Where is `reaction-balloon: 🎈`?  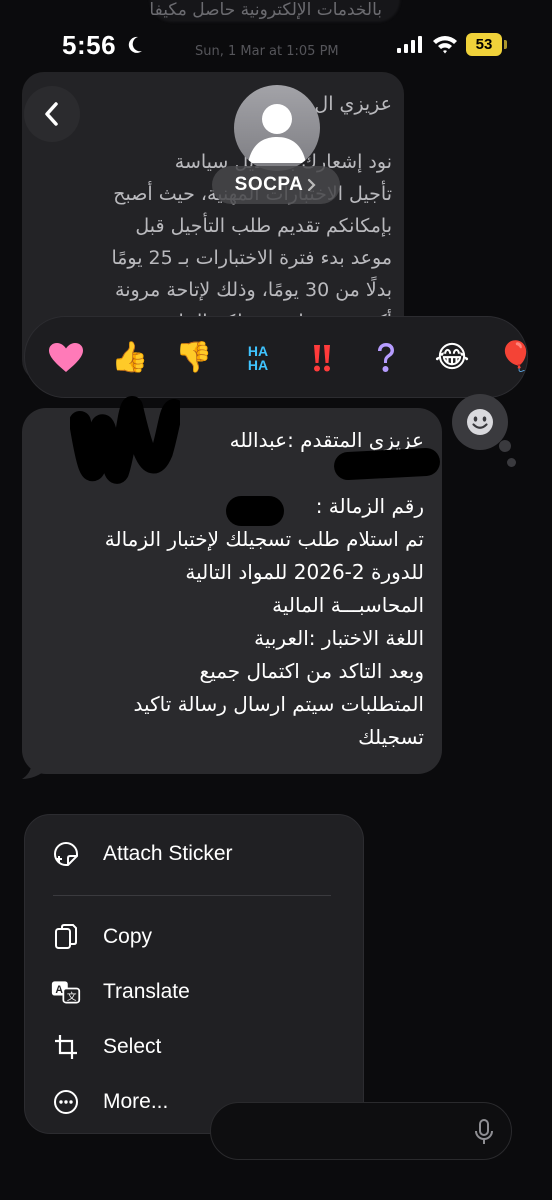
reaction-balloon: 🎈 is located at coordinates (511, 358).